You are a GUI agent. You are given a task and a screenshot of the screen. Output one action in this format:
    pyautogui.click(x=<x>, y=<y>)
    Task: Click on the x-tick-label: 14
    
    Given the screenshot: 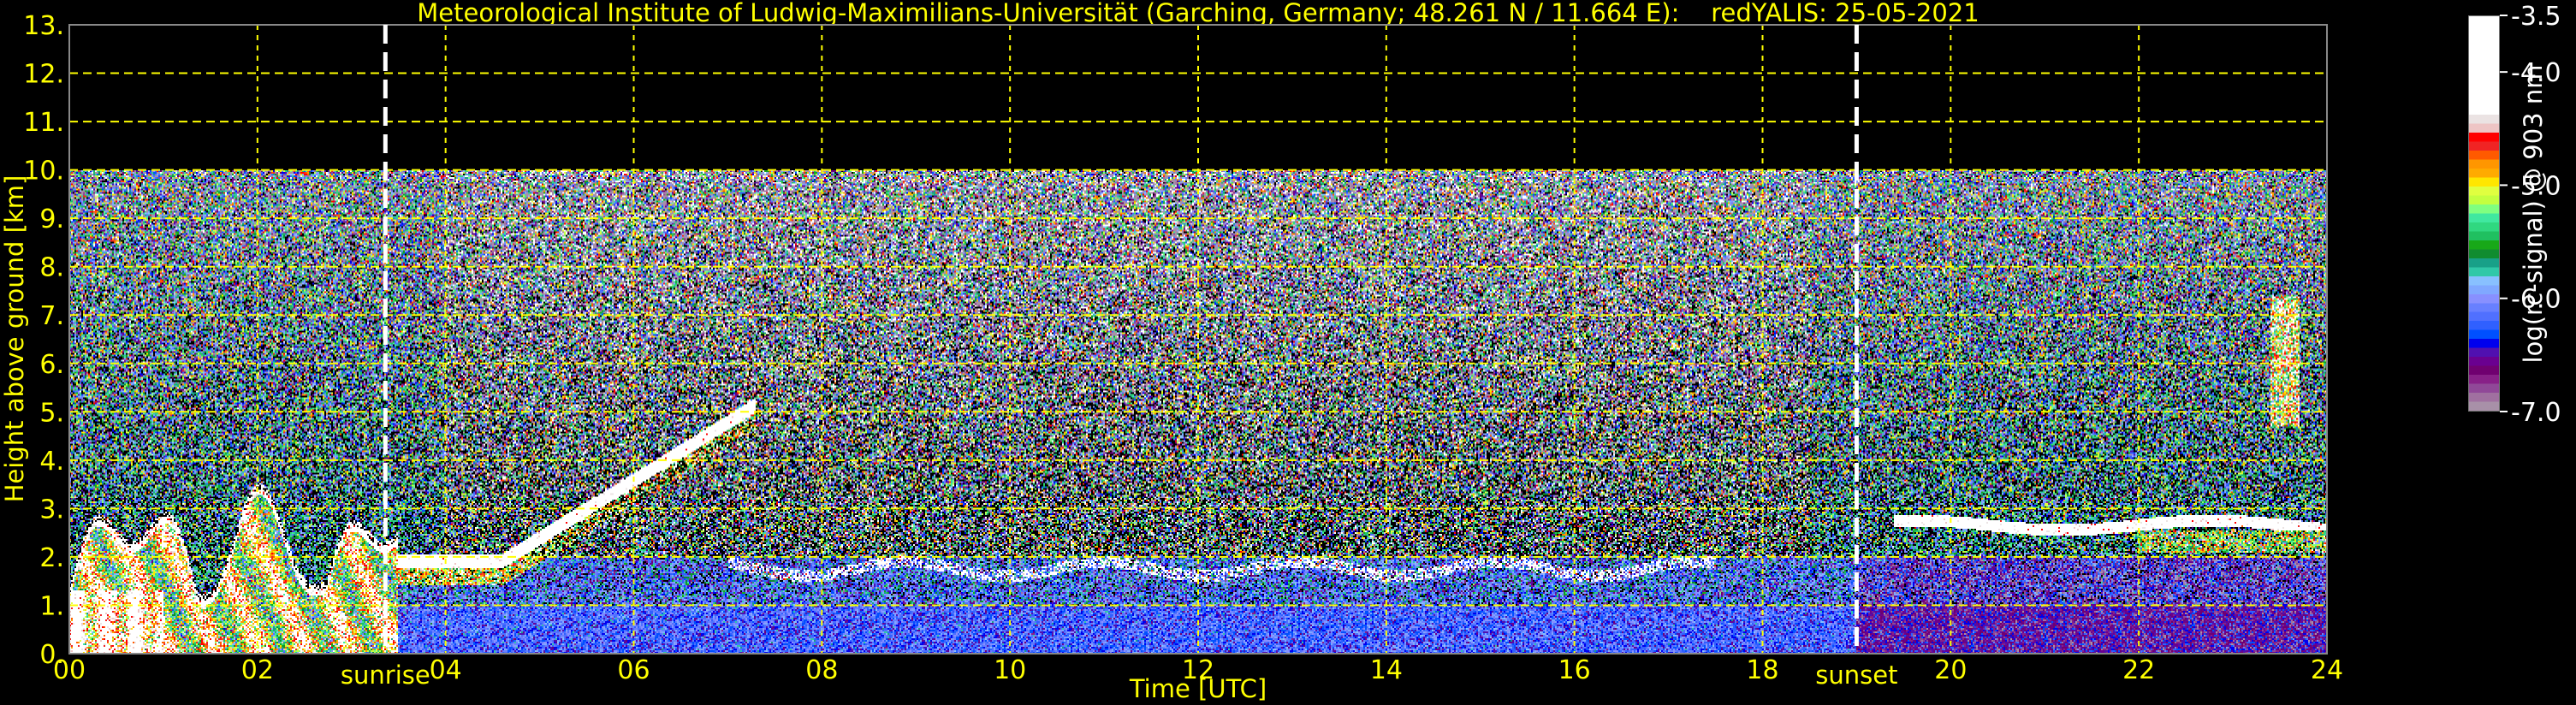 What is the action you would take?
    pyautogui.click(x=1386, y=670)
    